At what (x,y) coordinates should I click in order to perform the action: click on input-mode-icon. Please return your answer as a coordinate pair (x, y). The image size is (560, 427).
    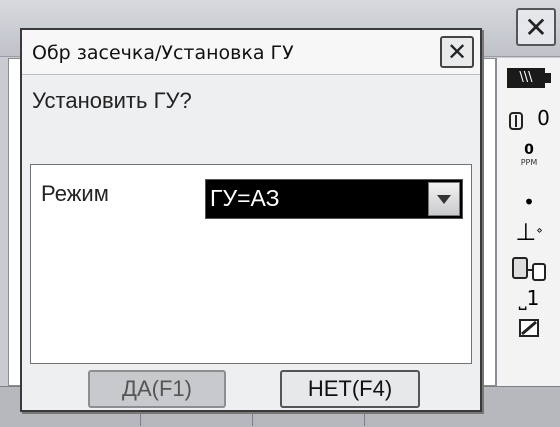
    Looking at the image, I should click on (528, 330).